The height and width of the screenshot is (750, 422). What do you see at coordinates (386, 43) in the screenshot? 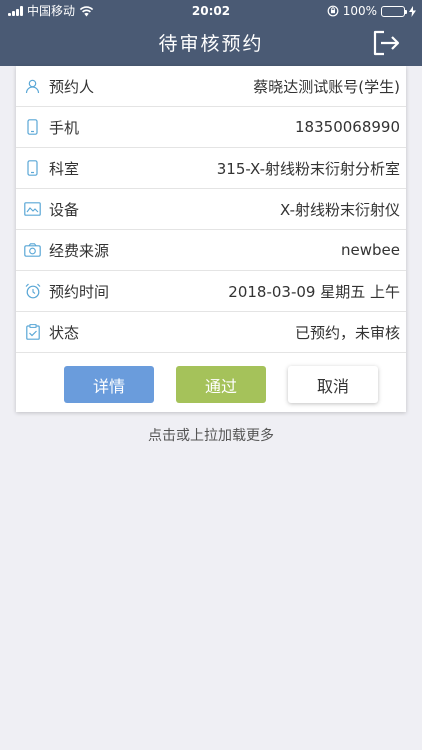
I see `logout-icon` at bounding box center [386, 43].